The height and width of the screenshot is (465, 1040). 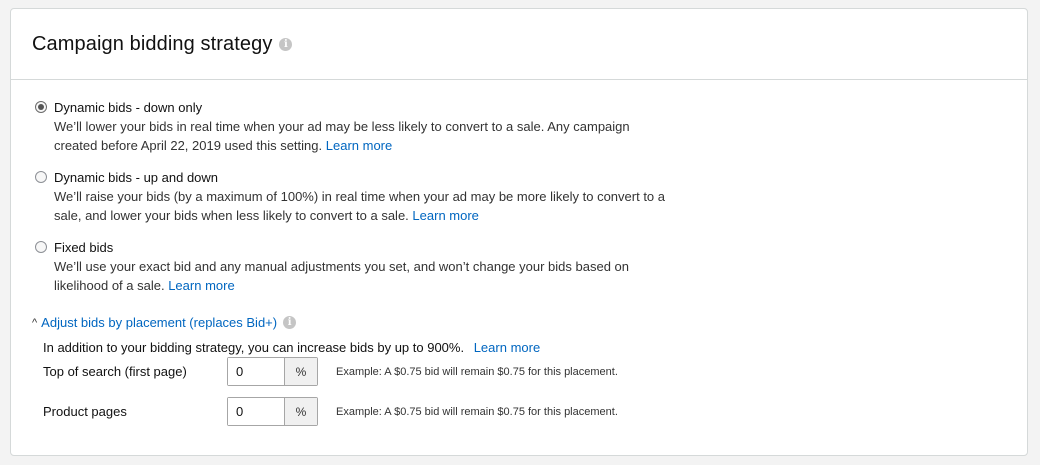 I want to click on placement-label: Product pages, so click(x=85, y=411).